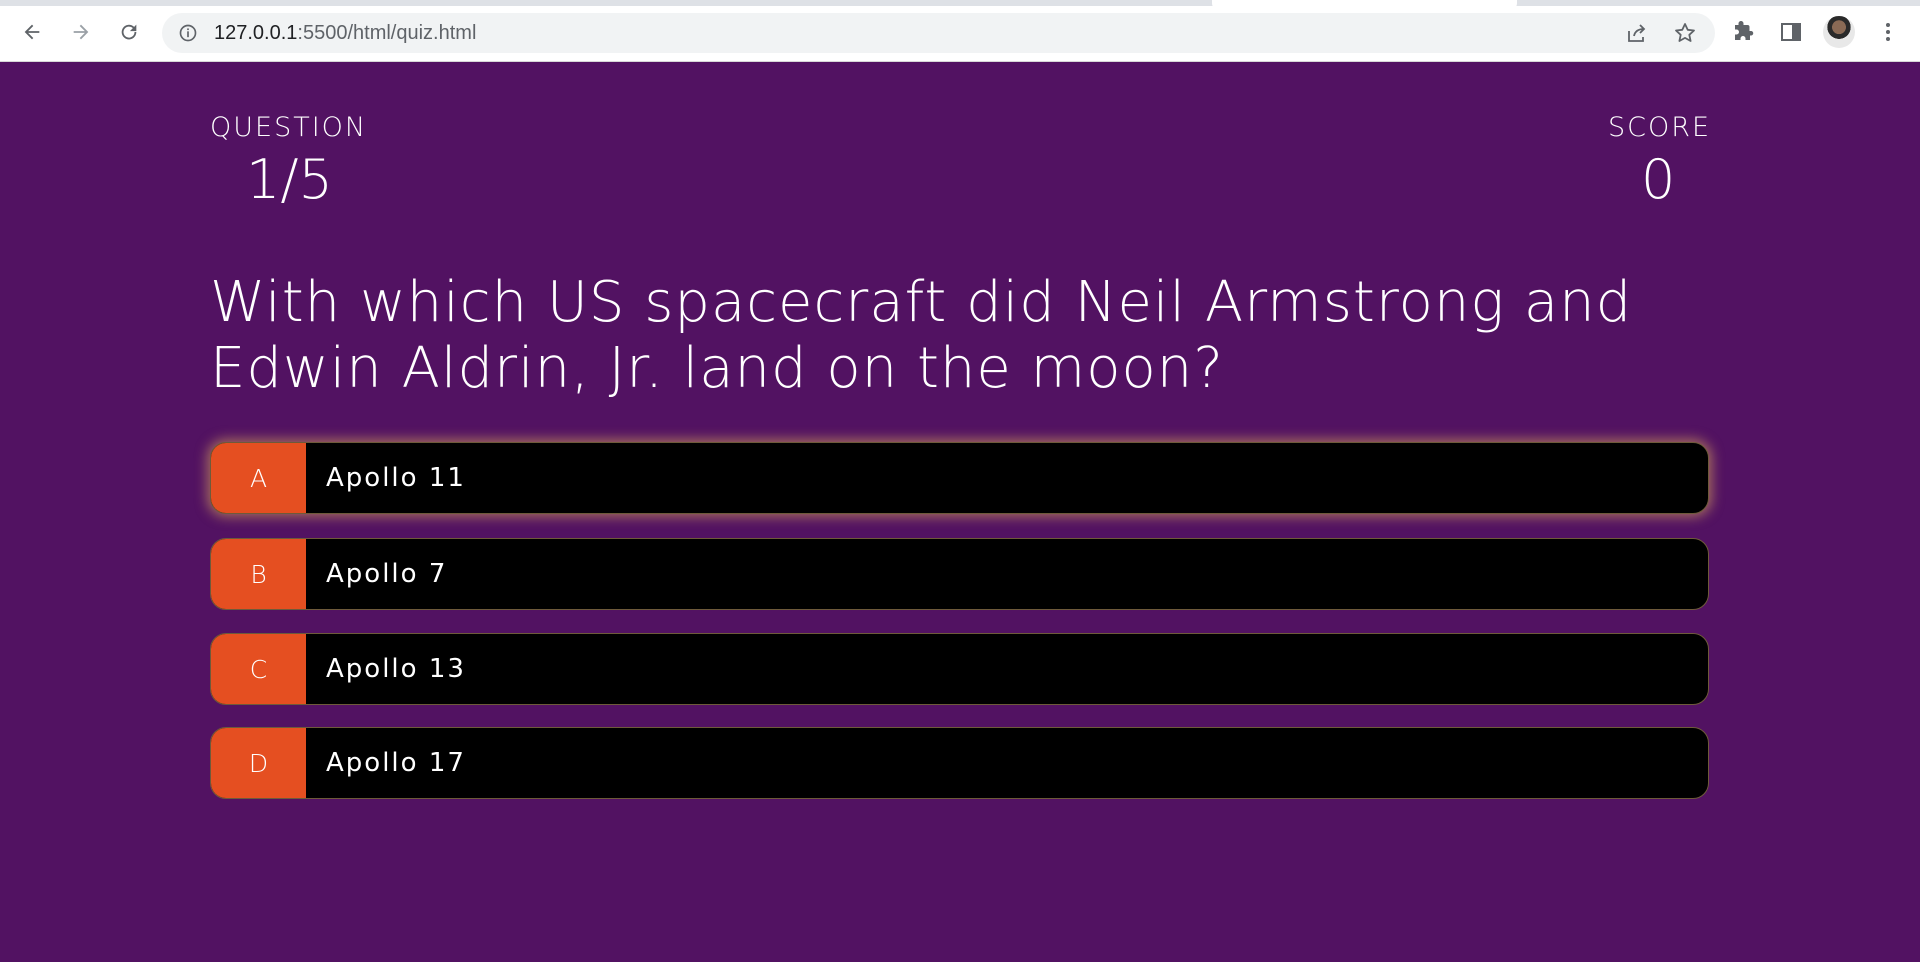 This screenshot has width=1920, height=964. What do you see at coordinates (938, 33) in the screenshot?
I see `address-bar: 127.0.0.1:5500/html/quiz.html` at bounding box center [938, 33].